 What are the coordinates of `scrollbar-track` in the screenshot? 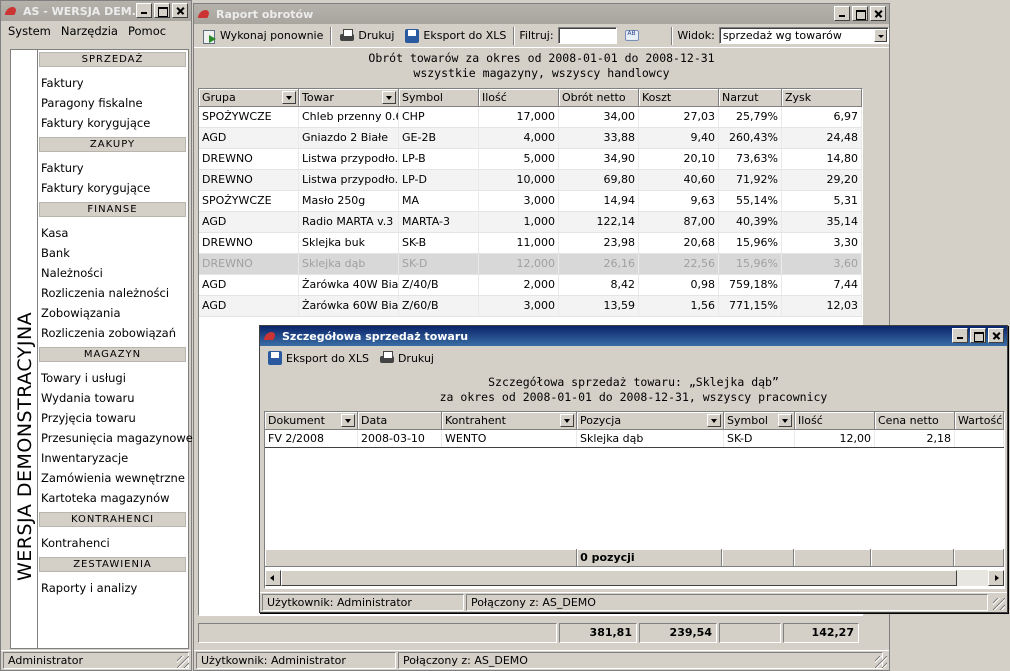 It's located at (972, 578).